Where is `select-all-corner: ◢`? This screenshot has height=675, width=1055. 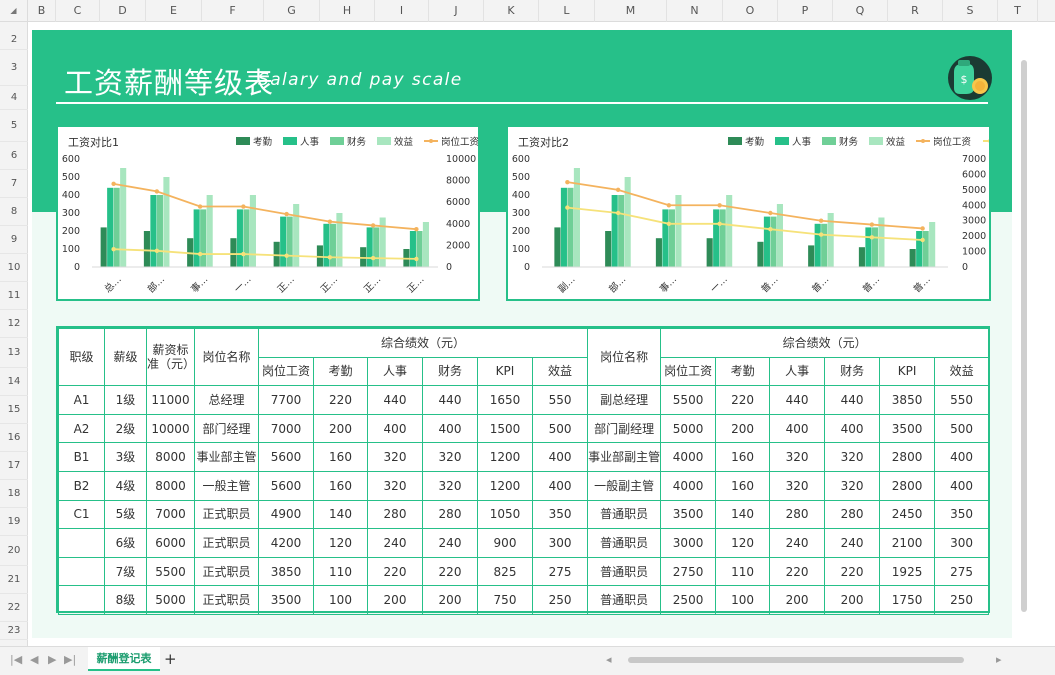 select-all-corner: ◢ is located at coordinates (14, 11).